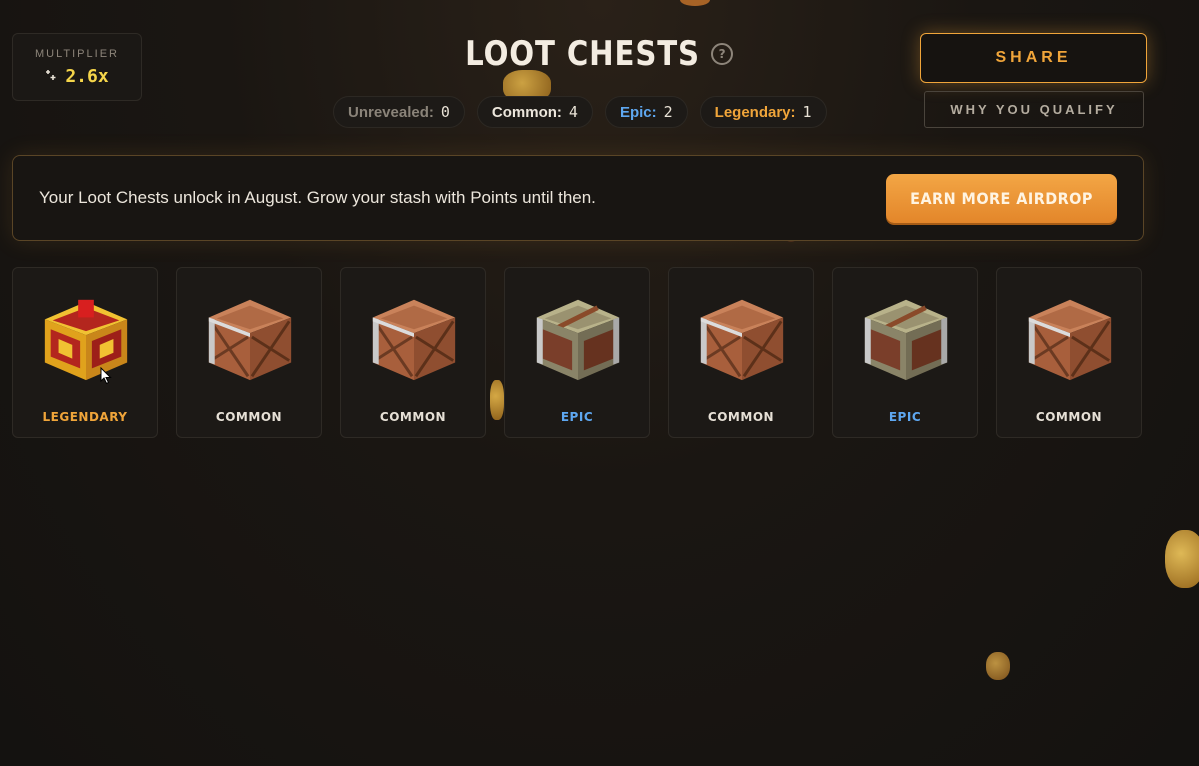 The width and height of the screenshot is (1199, 766). Describe the element at coordinates (763, 112) in the screenshot. I see `count-legendary: Legendary: 1` at that location.